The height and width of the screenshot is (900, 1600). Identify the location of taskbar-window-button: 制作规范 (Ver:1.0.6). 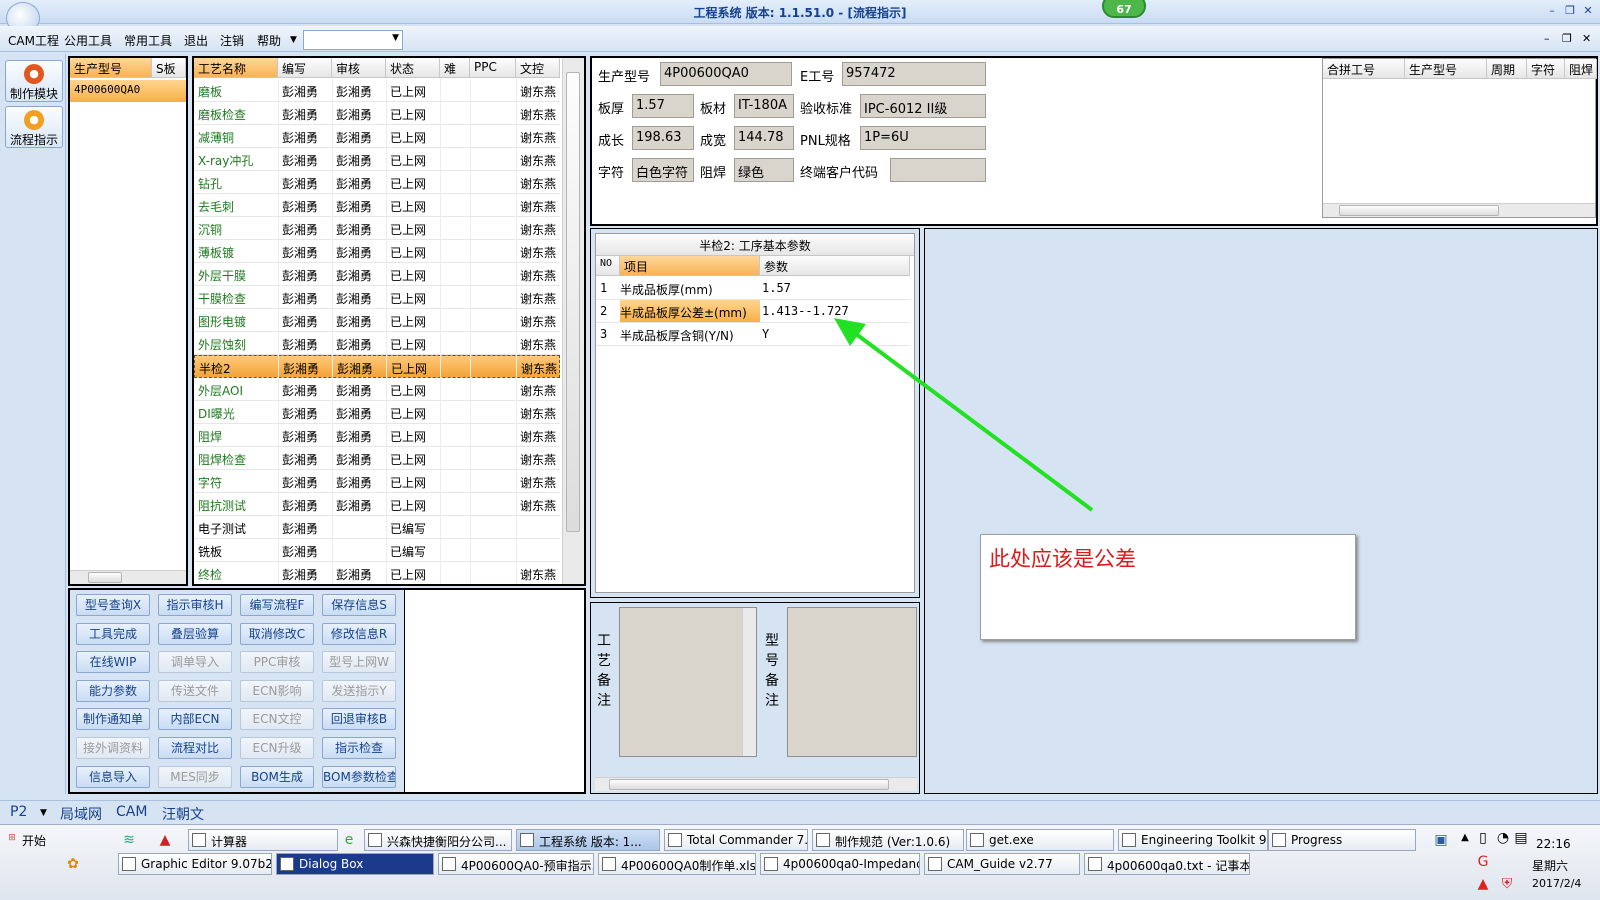
(888, 840).